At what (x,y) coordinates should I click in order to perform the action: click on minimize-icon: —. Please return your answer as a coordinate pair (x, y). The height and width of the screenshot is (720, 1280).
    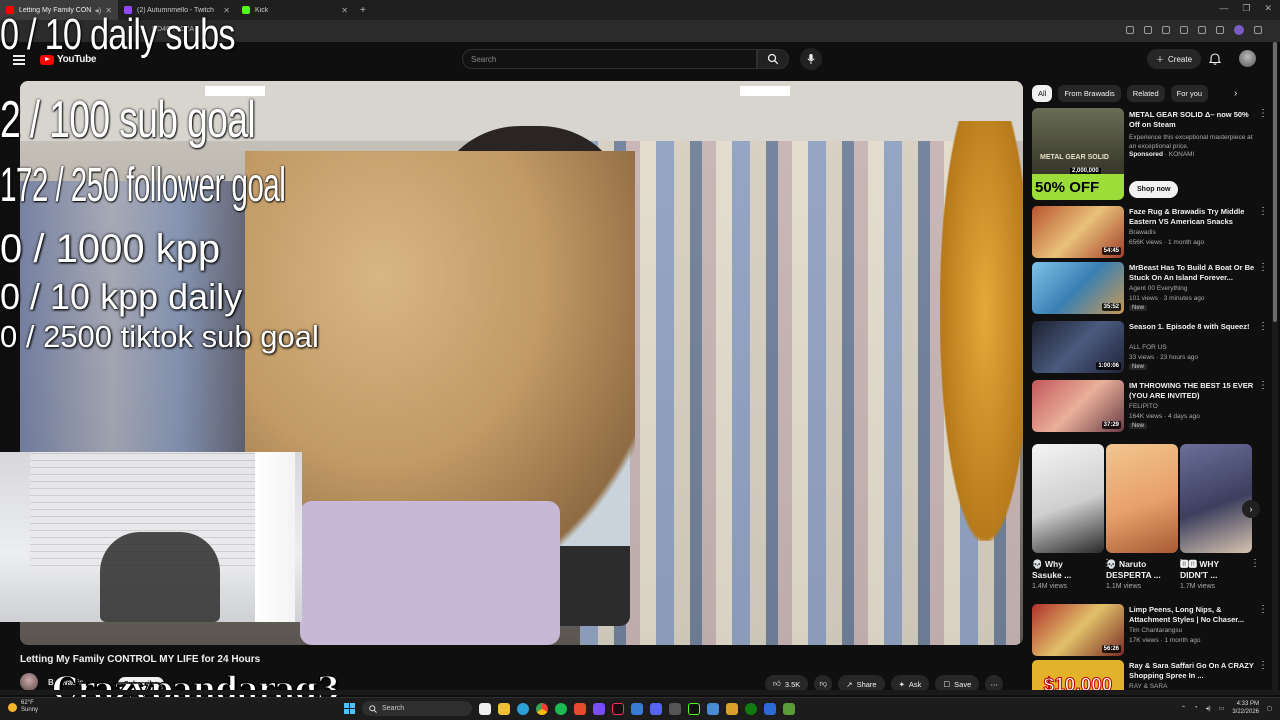
    Looking at the image, I should click on (1223, 8).